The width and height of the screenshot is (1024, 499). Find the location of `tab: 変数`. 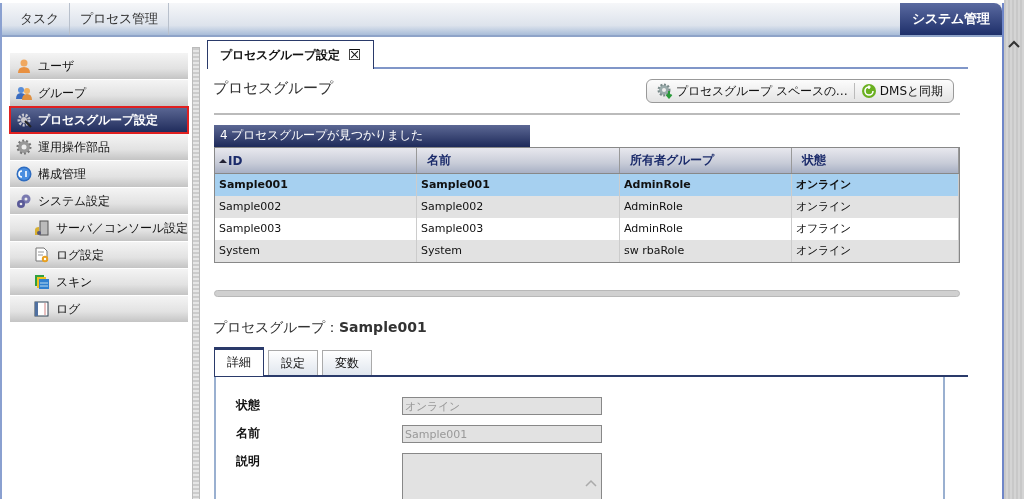

tab: 変数 is located at coordinates (347, 362).